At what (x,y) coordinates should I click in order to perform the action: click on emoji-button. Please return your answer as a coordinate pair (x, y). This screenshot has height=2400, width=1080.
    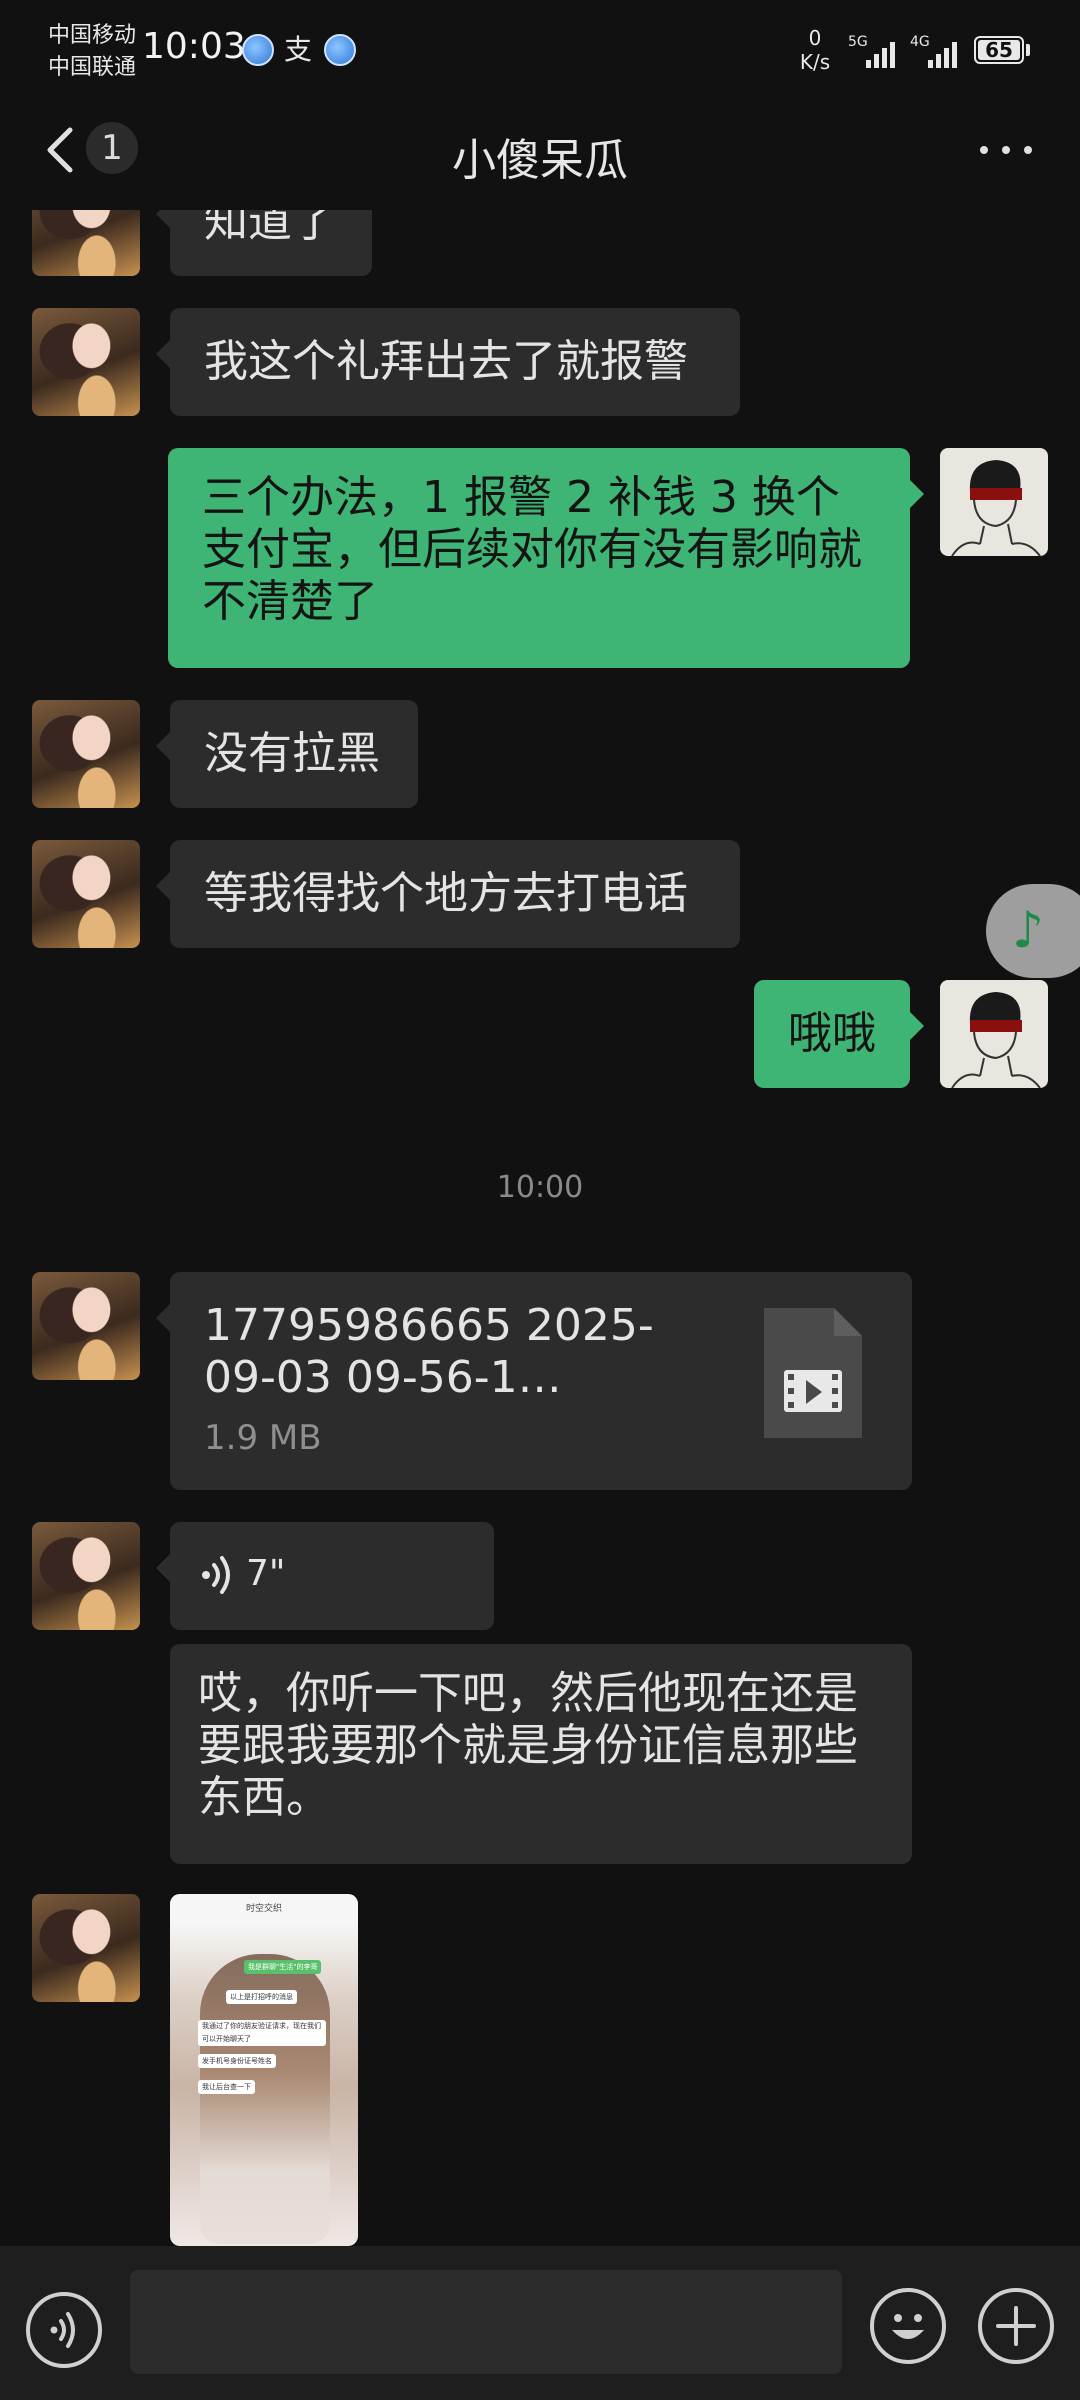
    Looking at the image, I should click on (908, 2326).